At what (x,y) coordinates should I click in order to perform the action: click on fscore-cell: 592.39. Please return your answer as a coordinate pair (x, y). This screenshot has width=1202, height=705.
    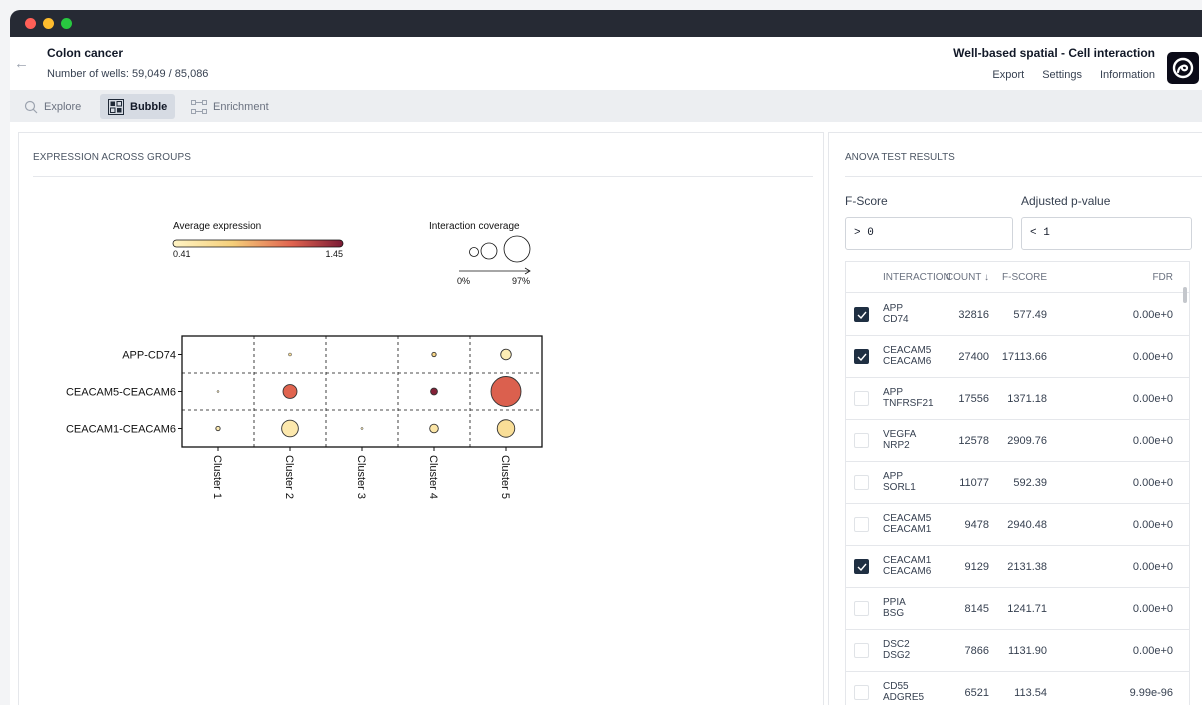
    Looking at the image, I should click on (1030, 483).